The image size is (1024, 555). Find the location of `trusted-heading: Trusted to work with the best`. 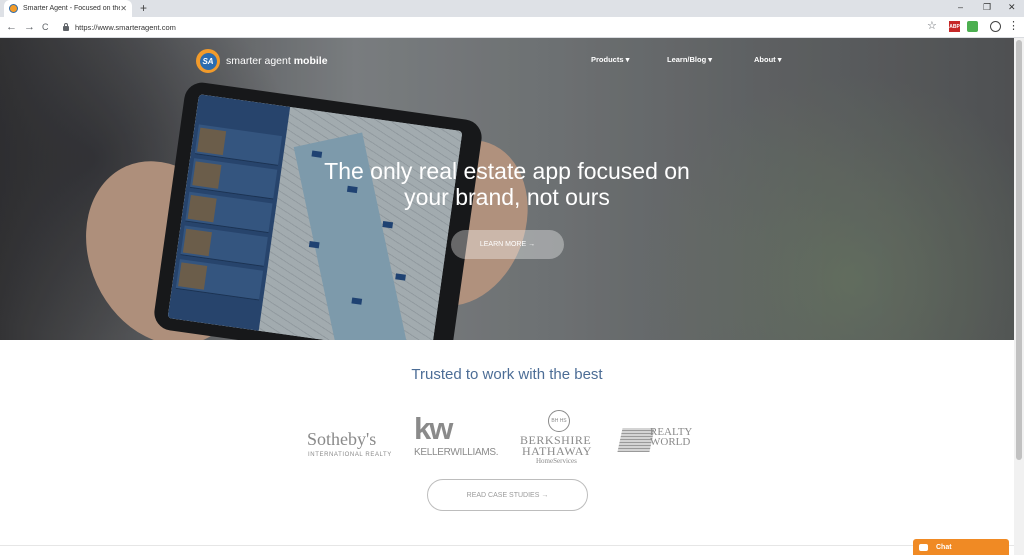

trusted-heading: Trusted to work with the best is located at coordinates (507, 374).